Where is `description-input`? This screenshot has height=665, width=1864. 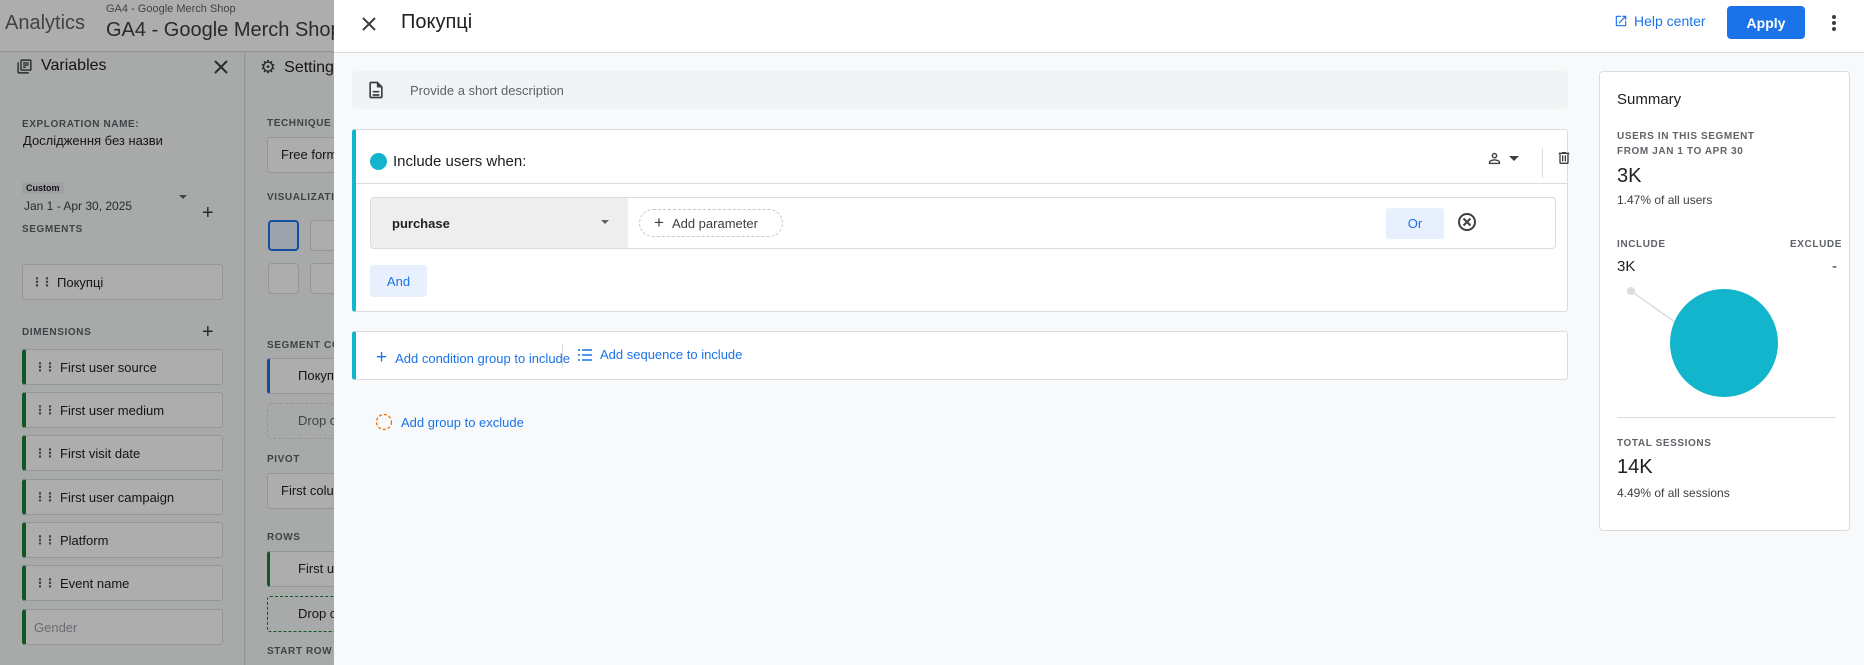
description-input is located at coordinates (960, 90).